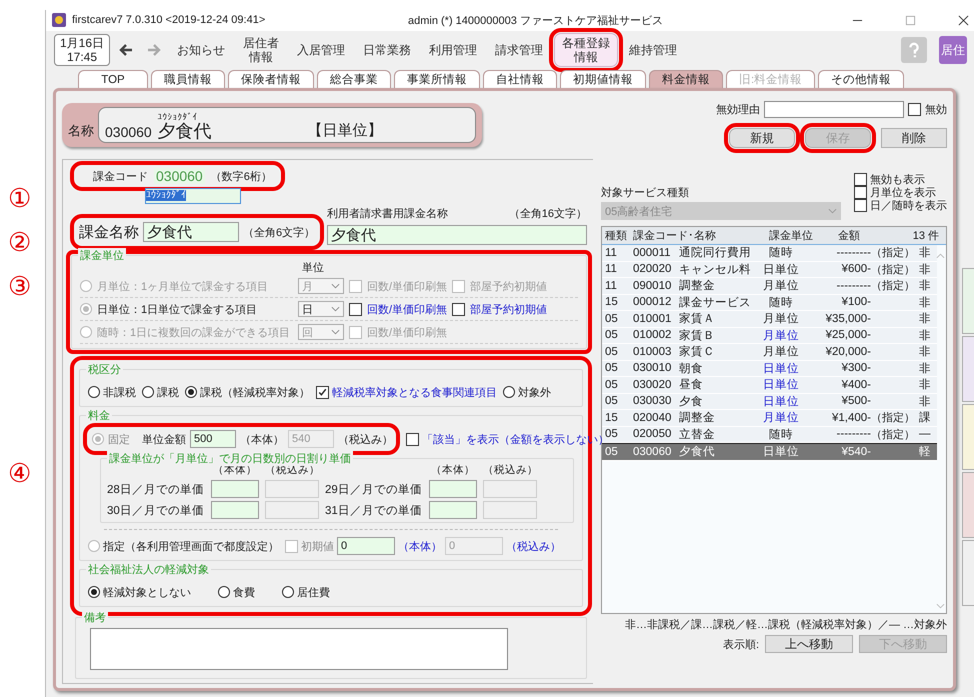 This screenshot has height=697, width=974. Describe the element at coordinates (645, 193) in the screenshot. I see `service-type-label: 対象サービス種類` at that location.